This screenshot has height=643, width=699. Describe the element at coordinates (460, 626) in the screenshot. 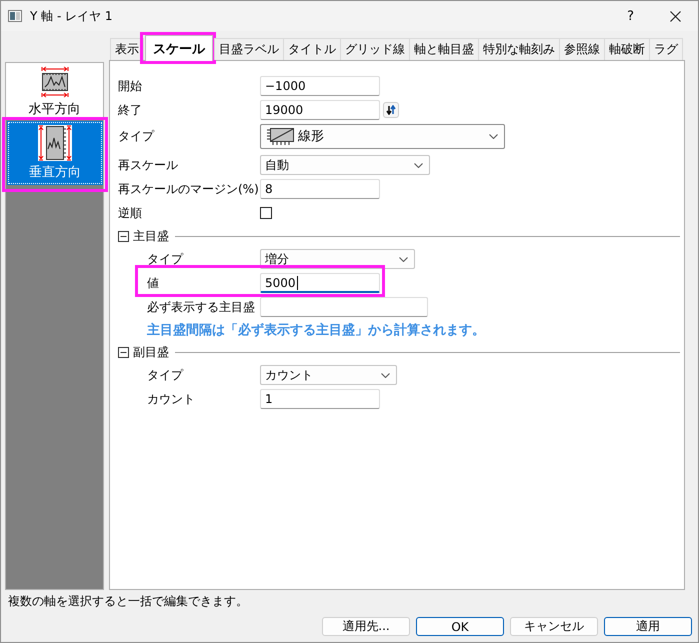

I see `dialog-button: OK` at that location.